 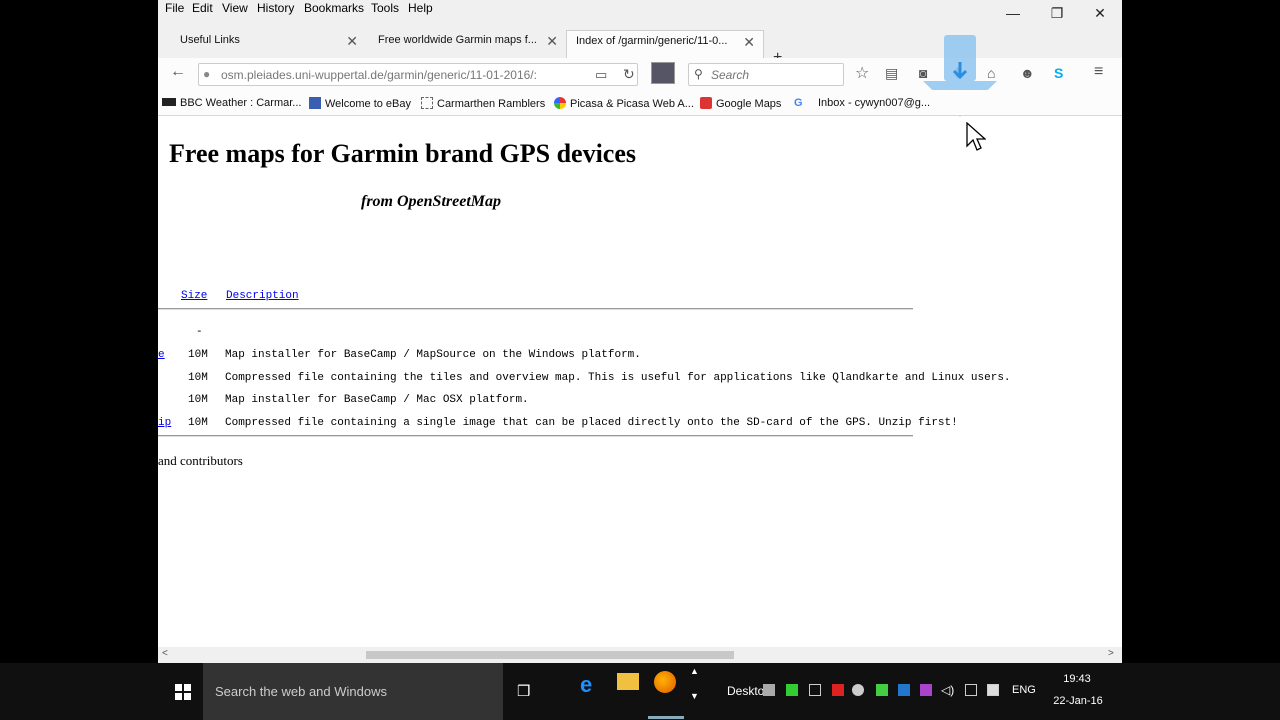 What do you see at coordinates (971, 690) in the screenshot?
I see `network-icon` at bounding box center [971, 690].